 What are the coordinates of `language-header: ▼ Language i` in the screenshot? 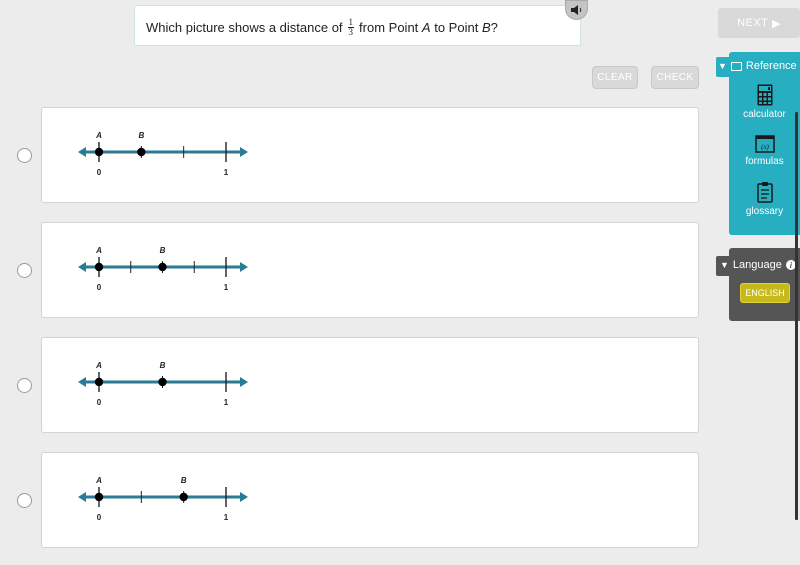 It's located at (758, 265).